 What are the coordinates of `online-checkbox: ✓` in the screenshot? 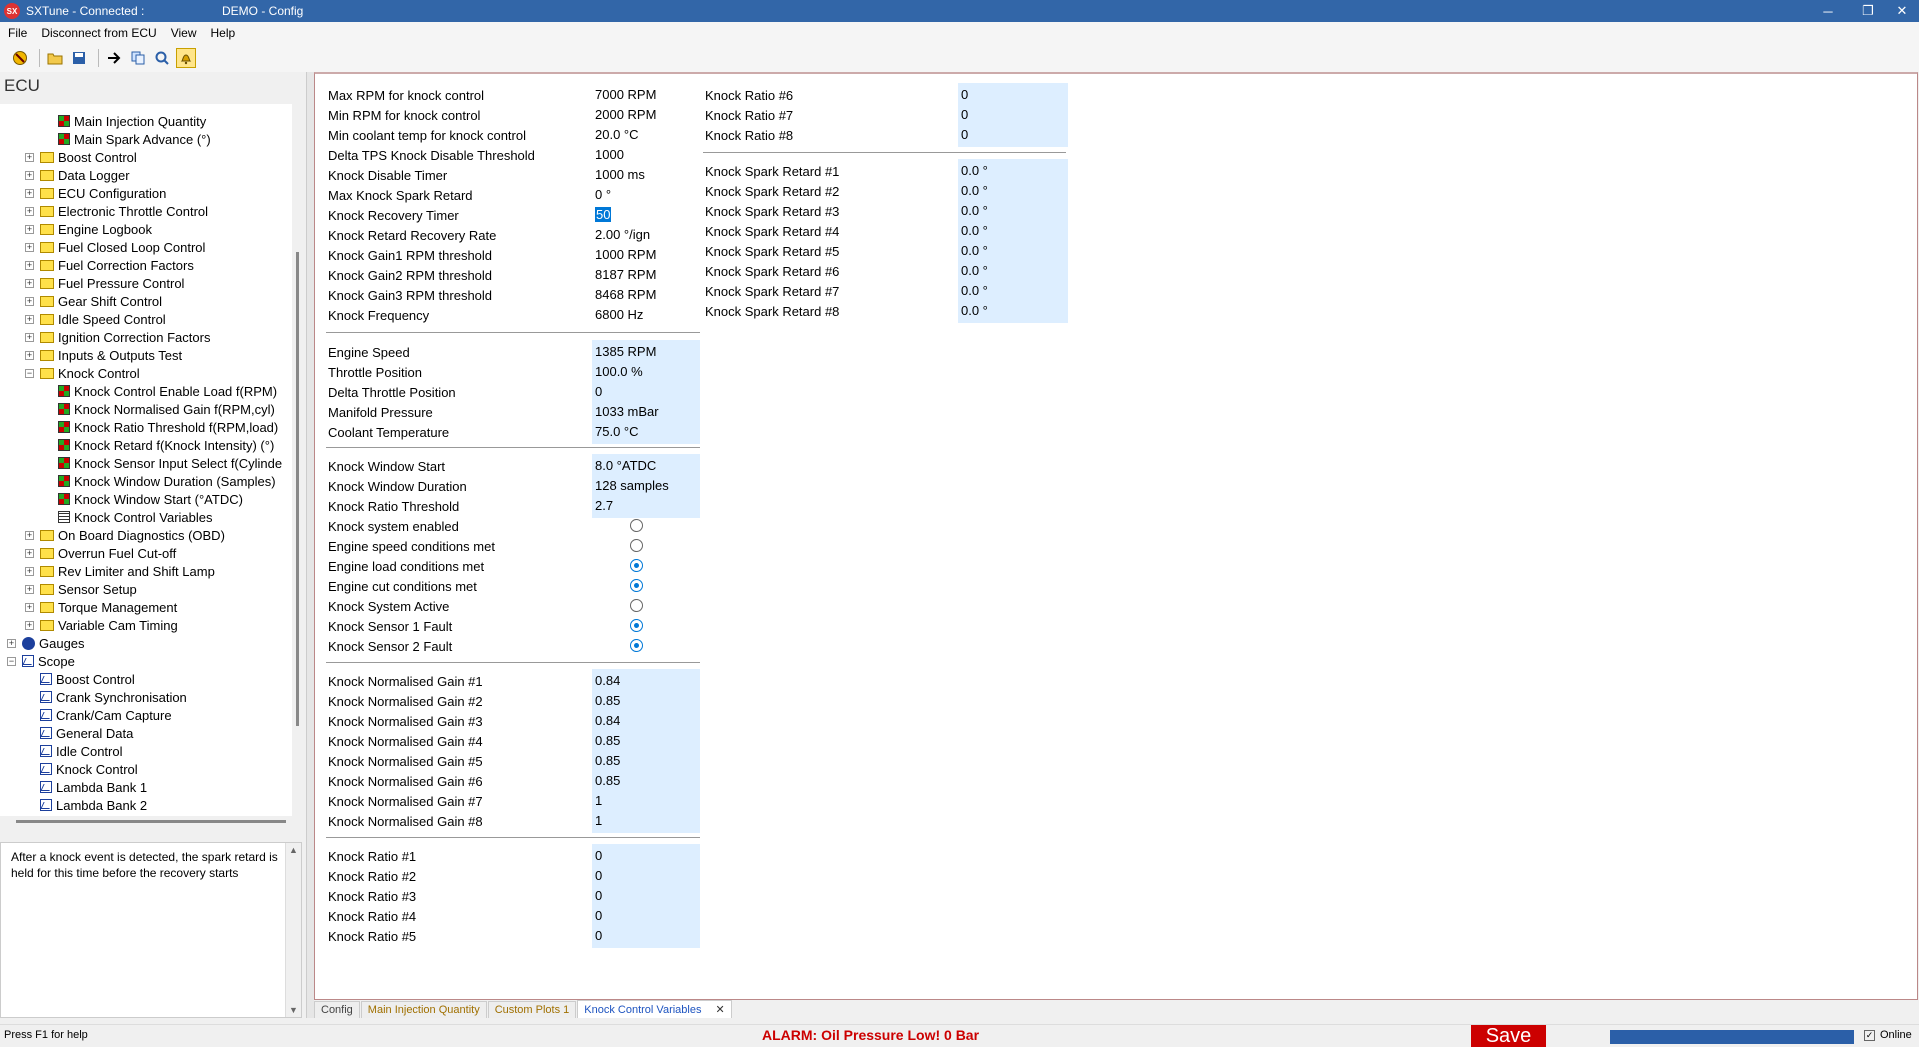 It's located at (1869, 1035).